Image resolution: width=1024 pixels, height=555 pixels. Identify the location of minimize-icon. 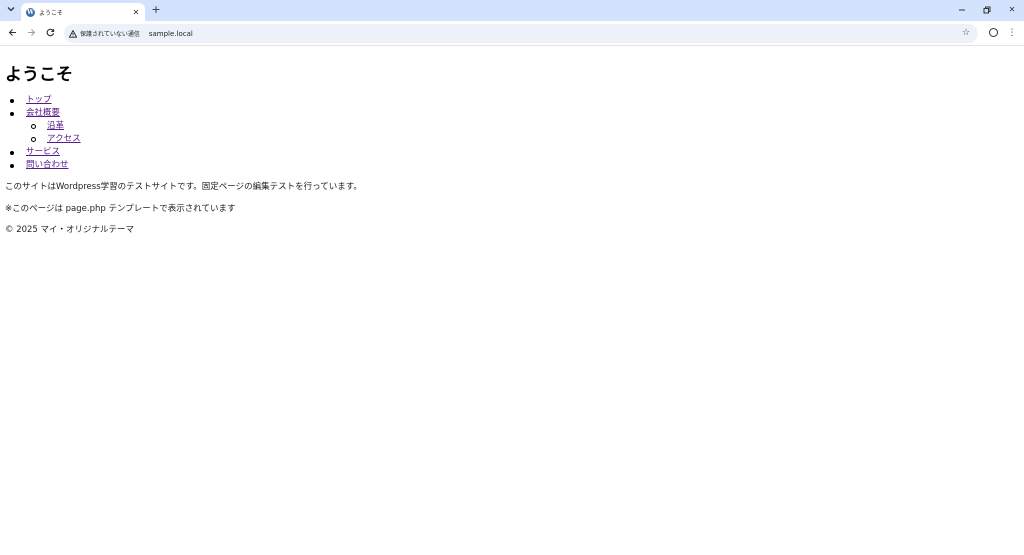
(962, 11).